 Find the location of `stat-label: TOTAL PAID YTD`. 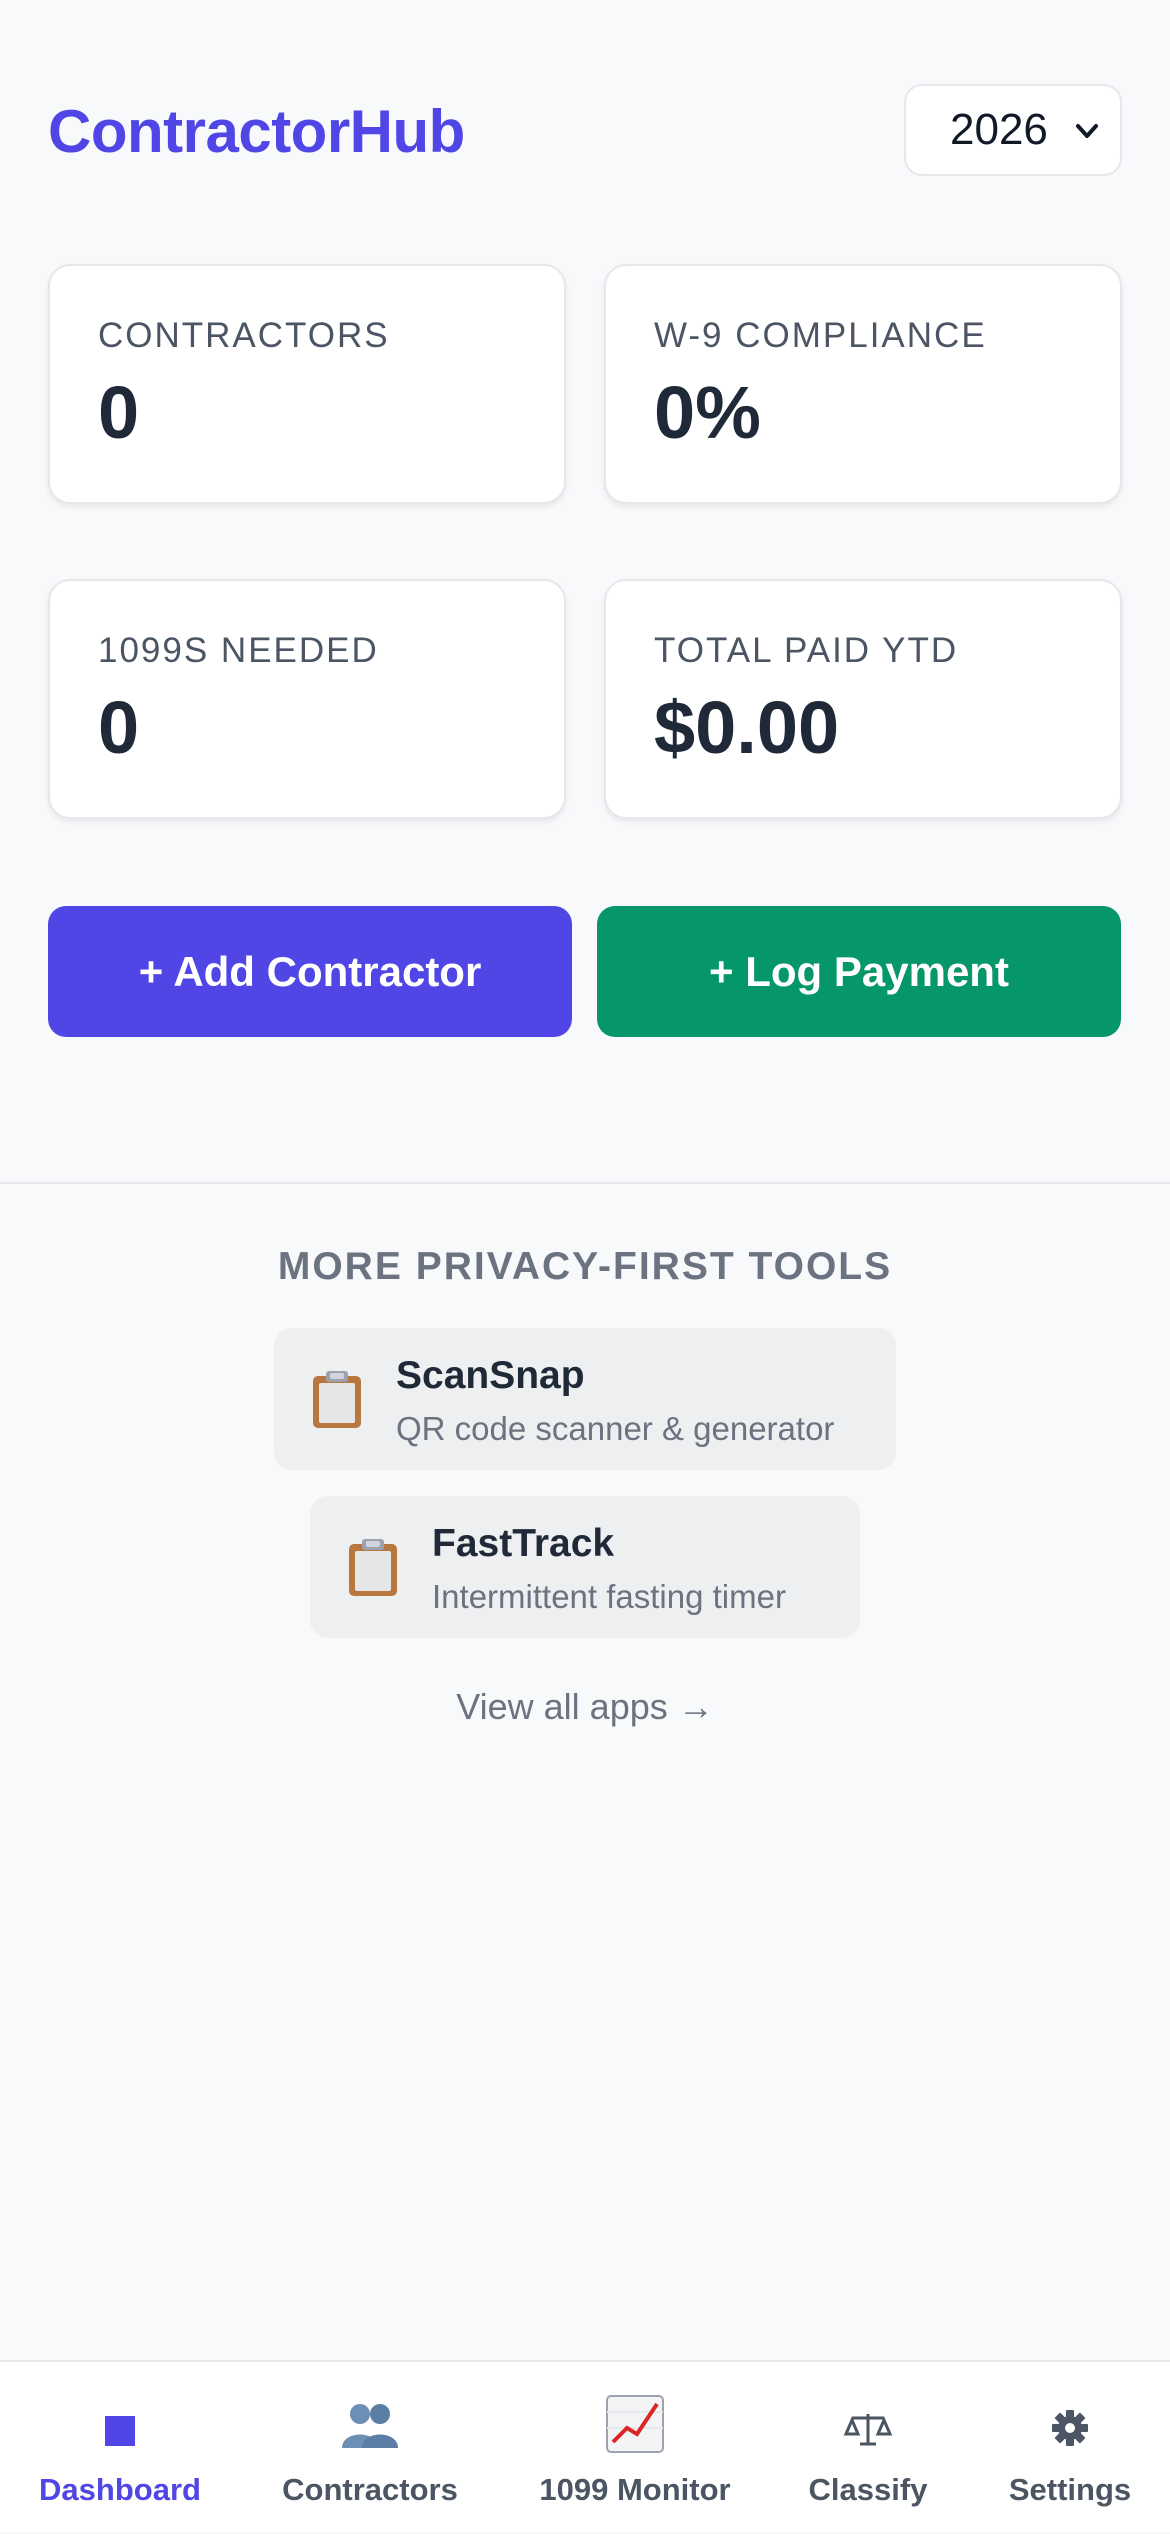

stat-label: TOTAL PAID YTD is located at coordinates (806, 650).